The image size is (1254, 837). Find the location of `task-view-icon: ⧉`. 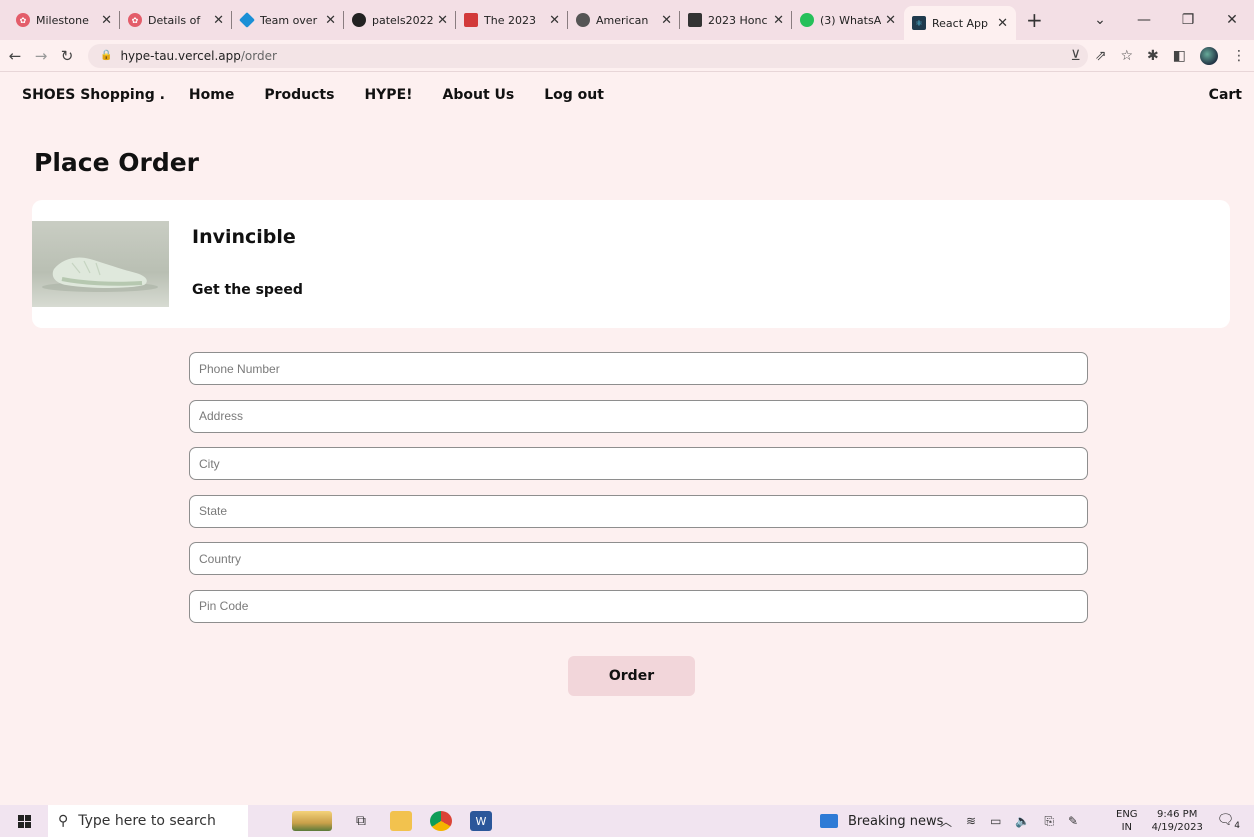

task-view-icon: ⧉ is located at coordinates (361, 821).